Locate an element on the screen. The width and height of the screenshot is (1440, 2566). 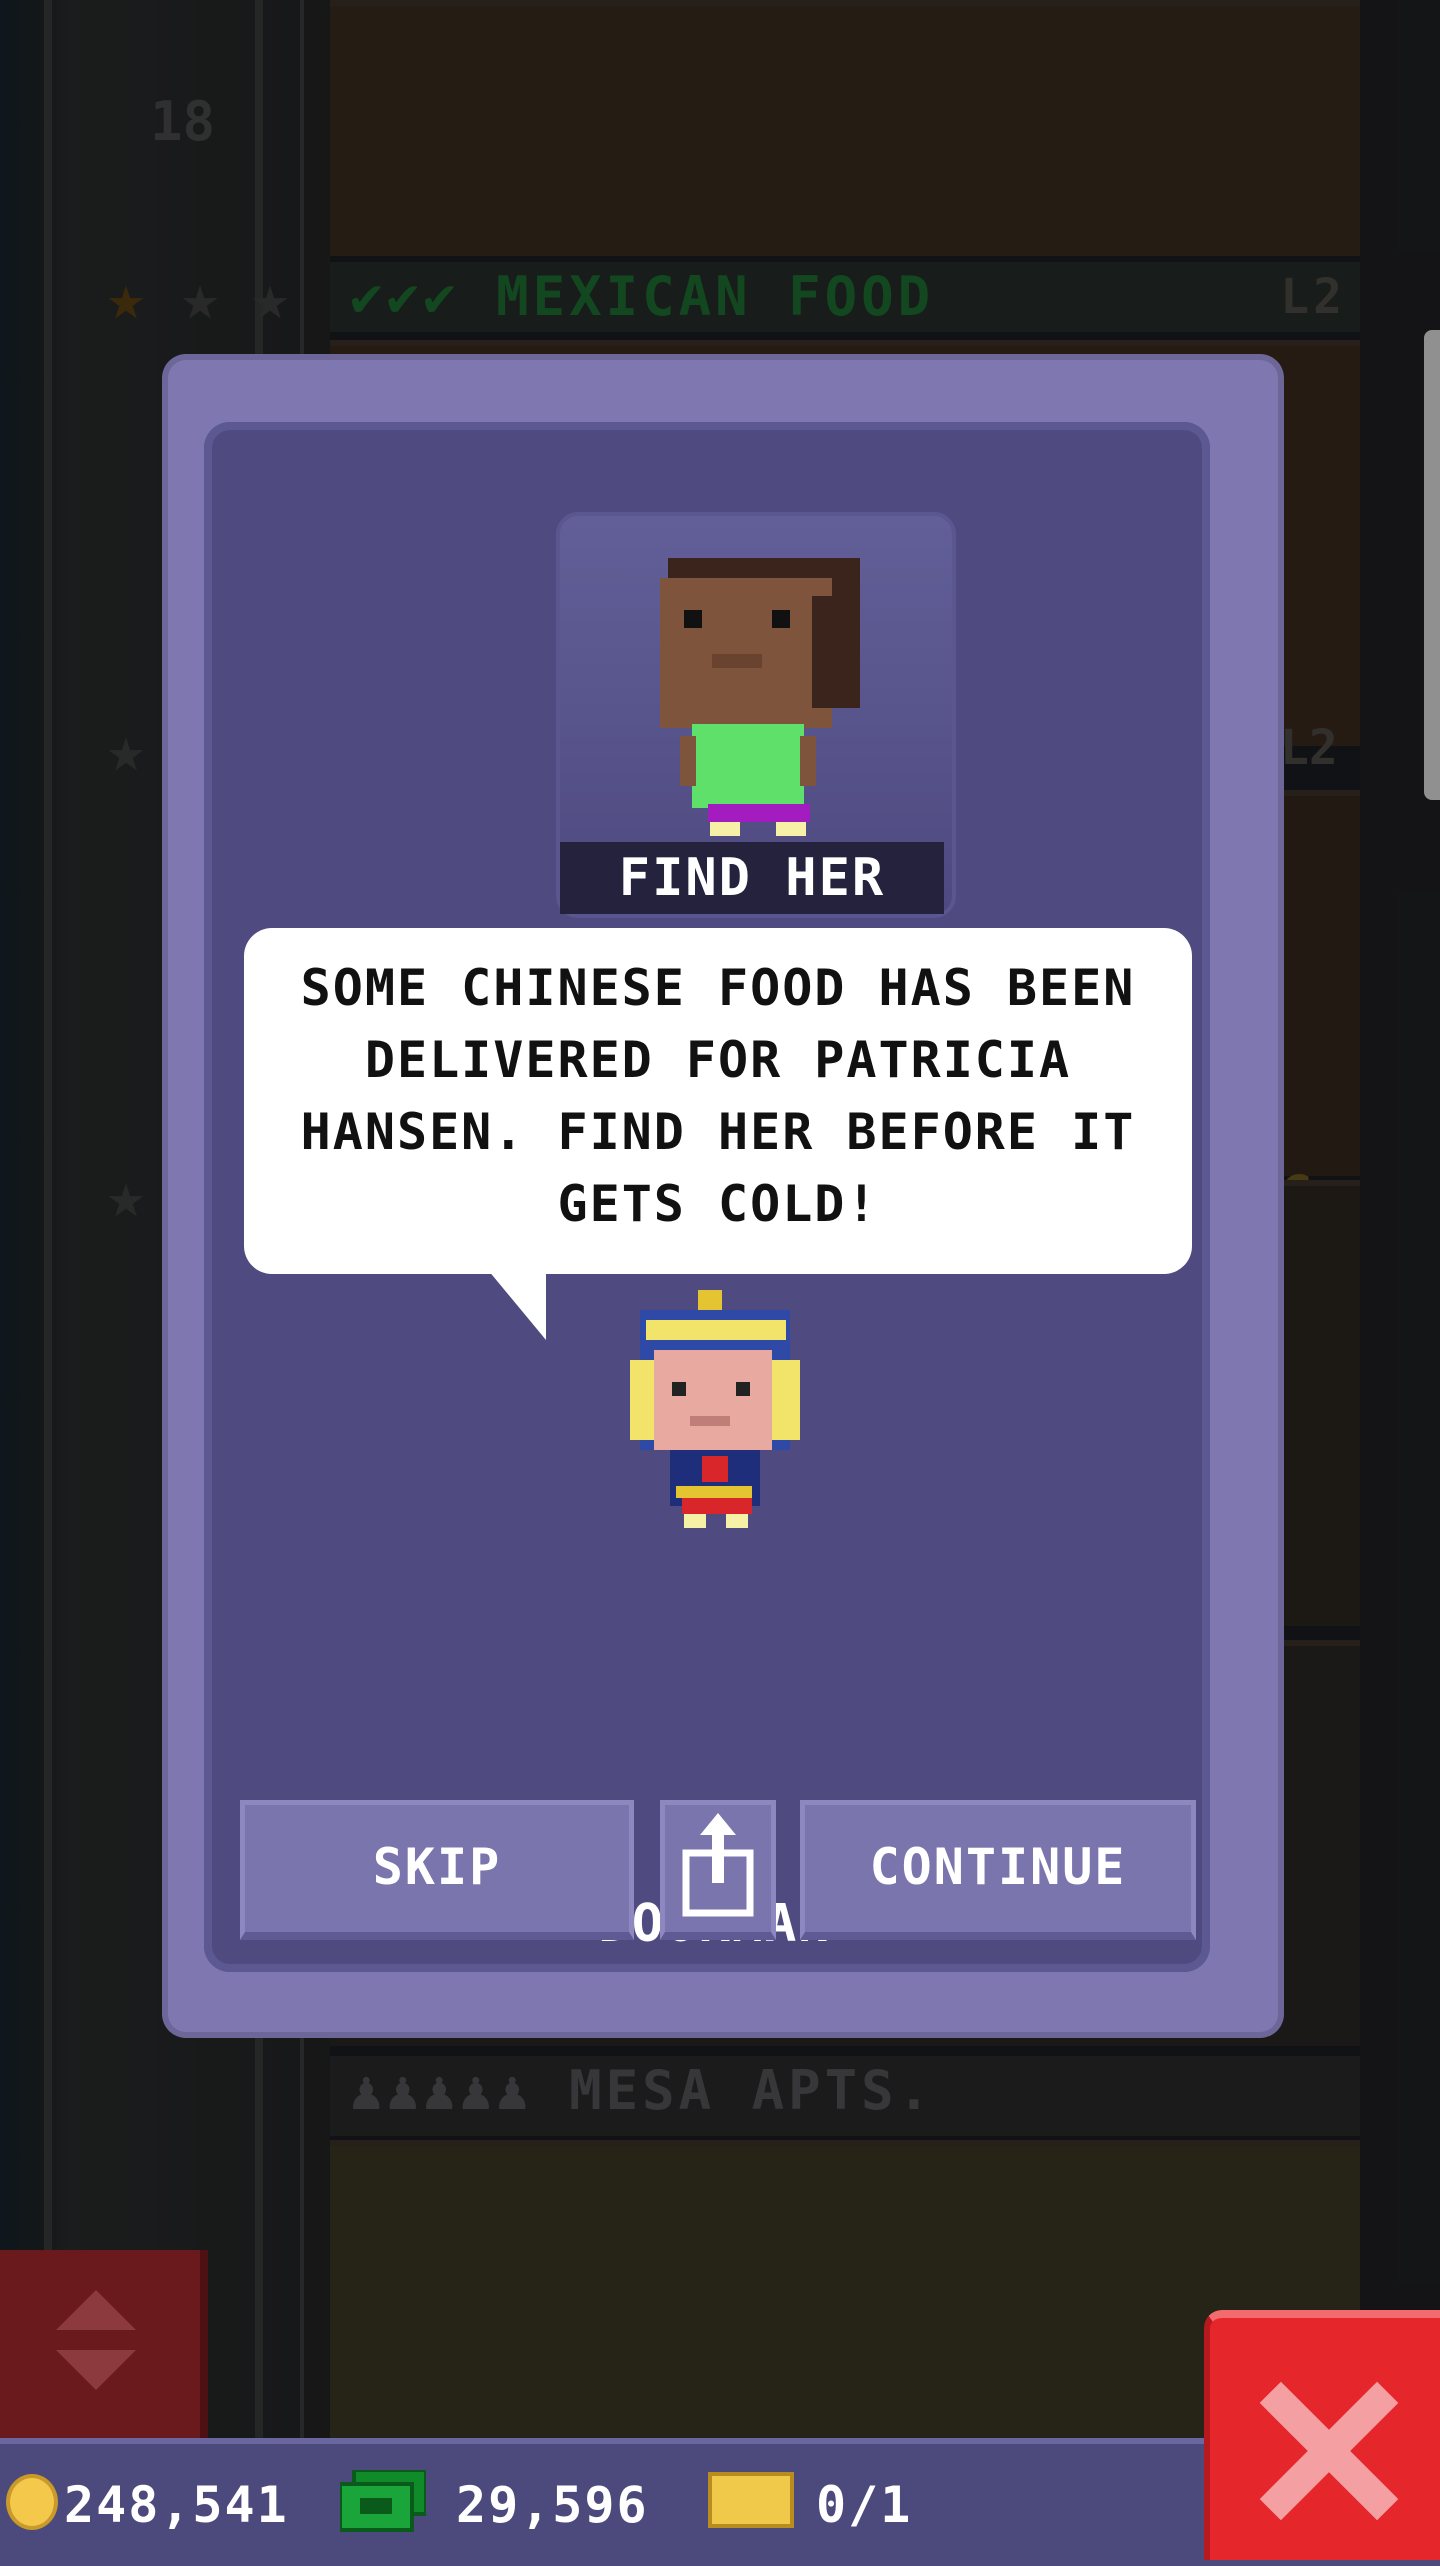
elevator-arrows-icon is located at coordinates (96, 2340).